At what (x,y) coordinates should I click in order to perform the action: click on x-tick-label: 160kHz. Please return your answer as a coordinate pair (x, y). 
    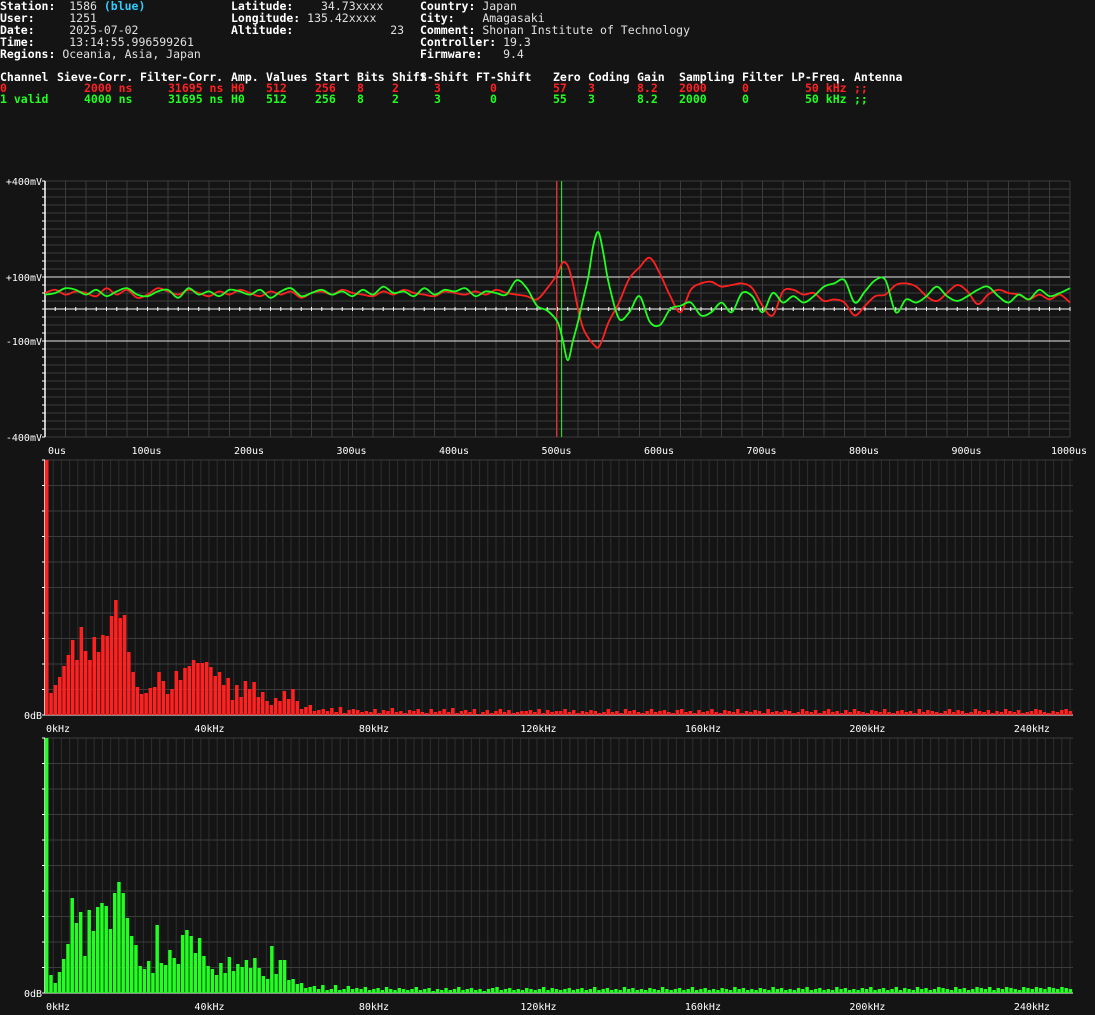
    Looking at the image, I should click on (703, 729).